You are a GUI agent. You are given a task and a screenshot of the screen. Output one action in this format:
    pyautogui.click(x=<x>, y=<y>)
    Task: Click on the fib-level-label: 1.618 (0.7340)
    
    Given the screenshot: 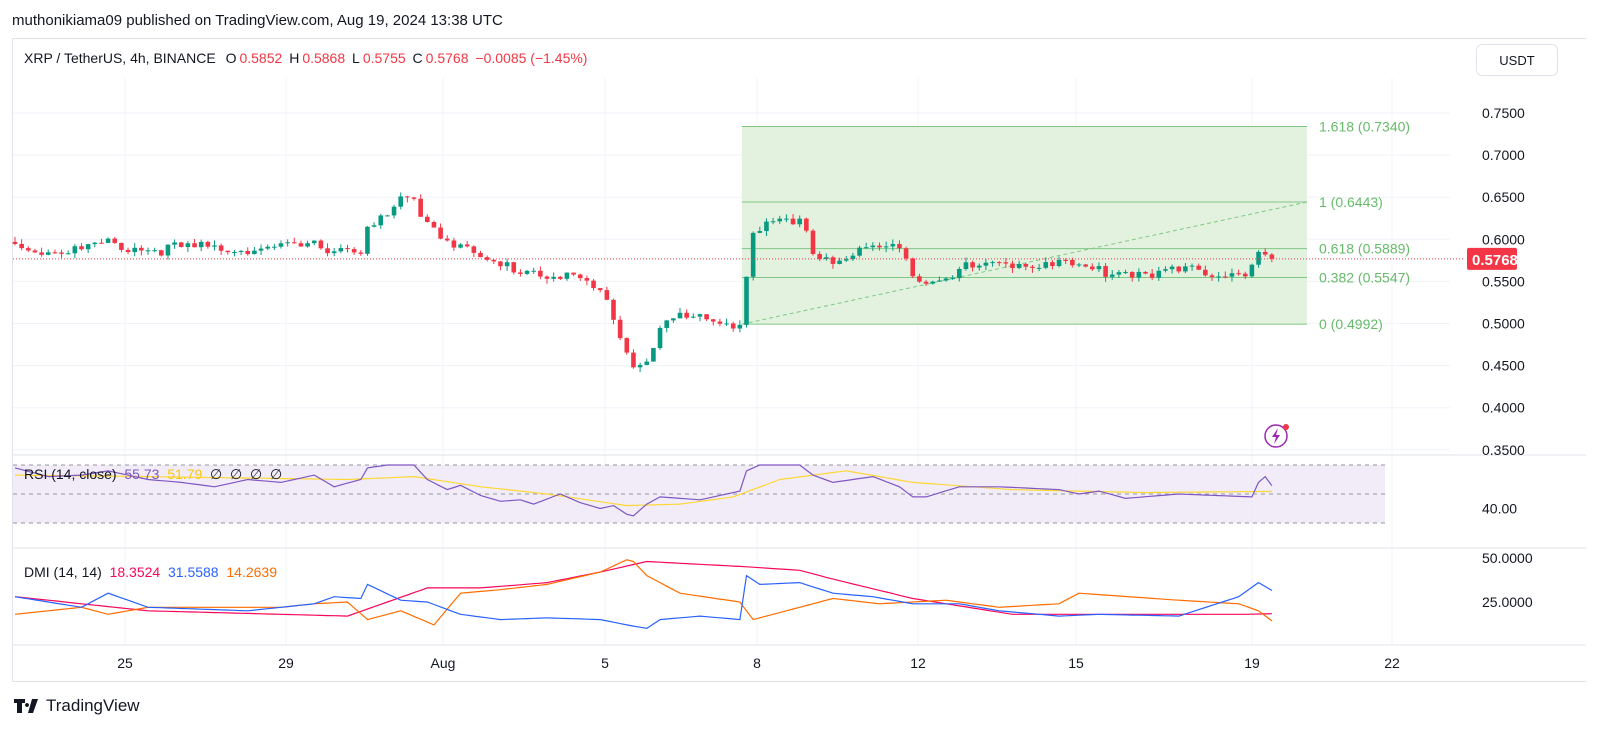 What is the action you would take?
    pyautogui.click(x=1364, y=126)
    